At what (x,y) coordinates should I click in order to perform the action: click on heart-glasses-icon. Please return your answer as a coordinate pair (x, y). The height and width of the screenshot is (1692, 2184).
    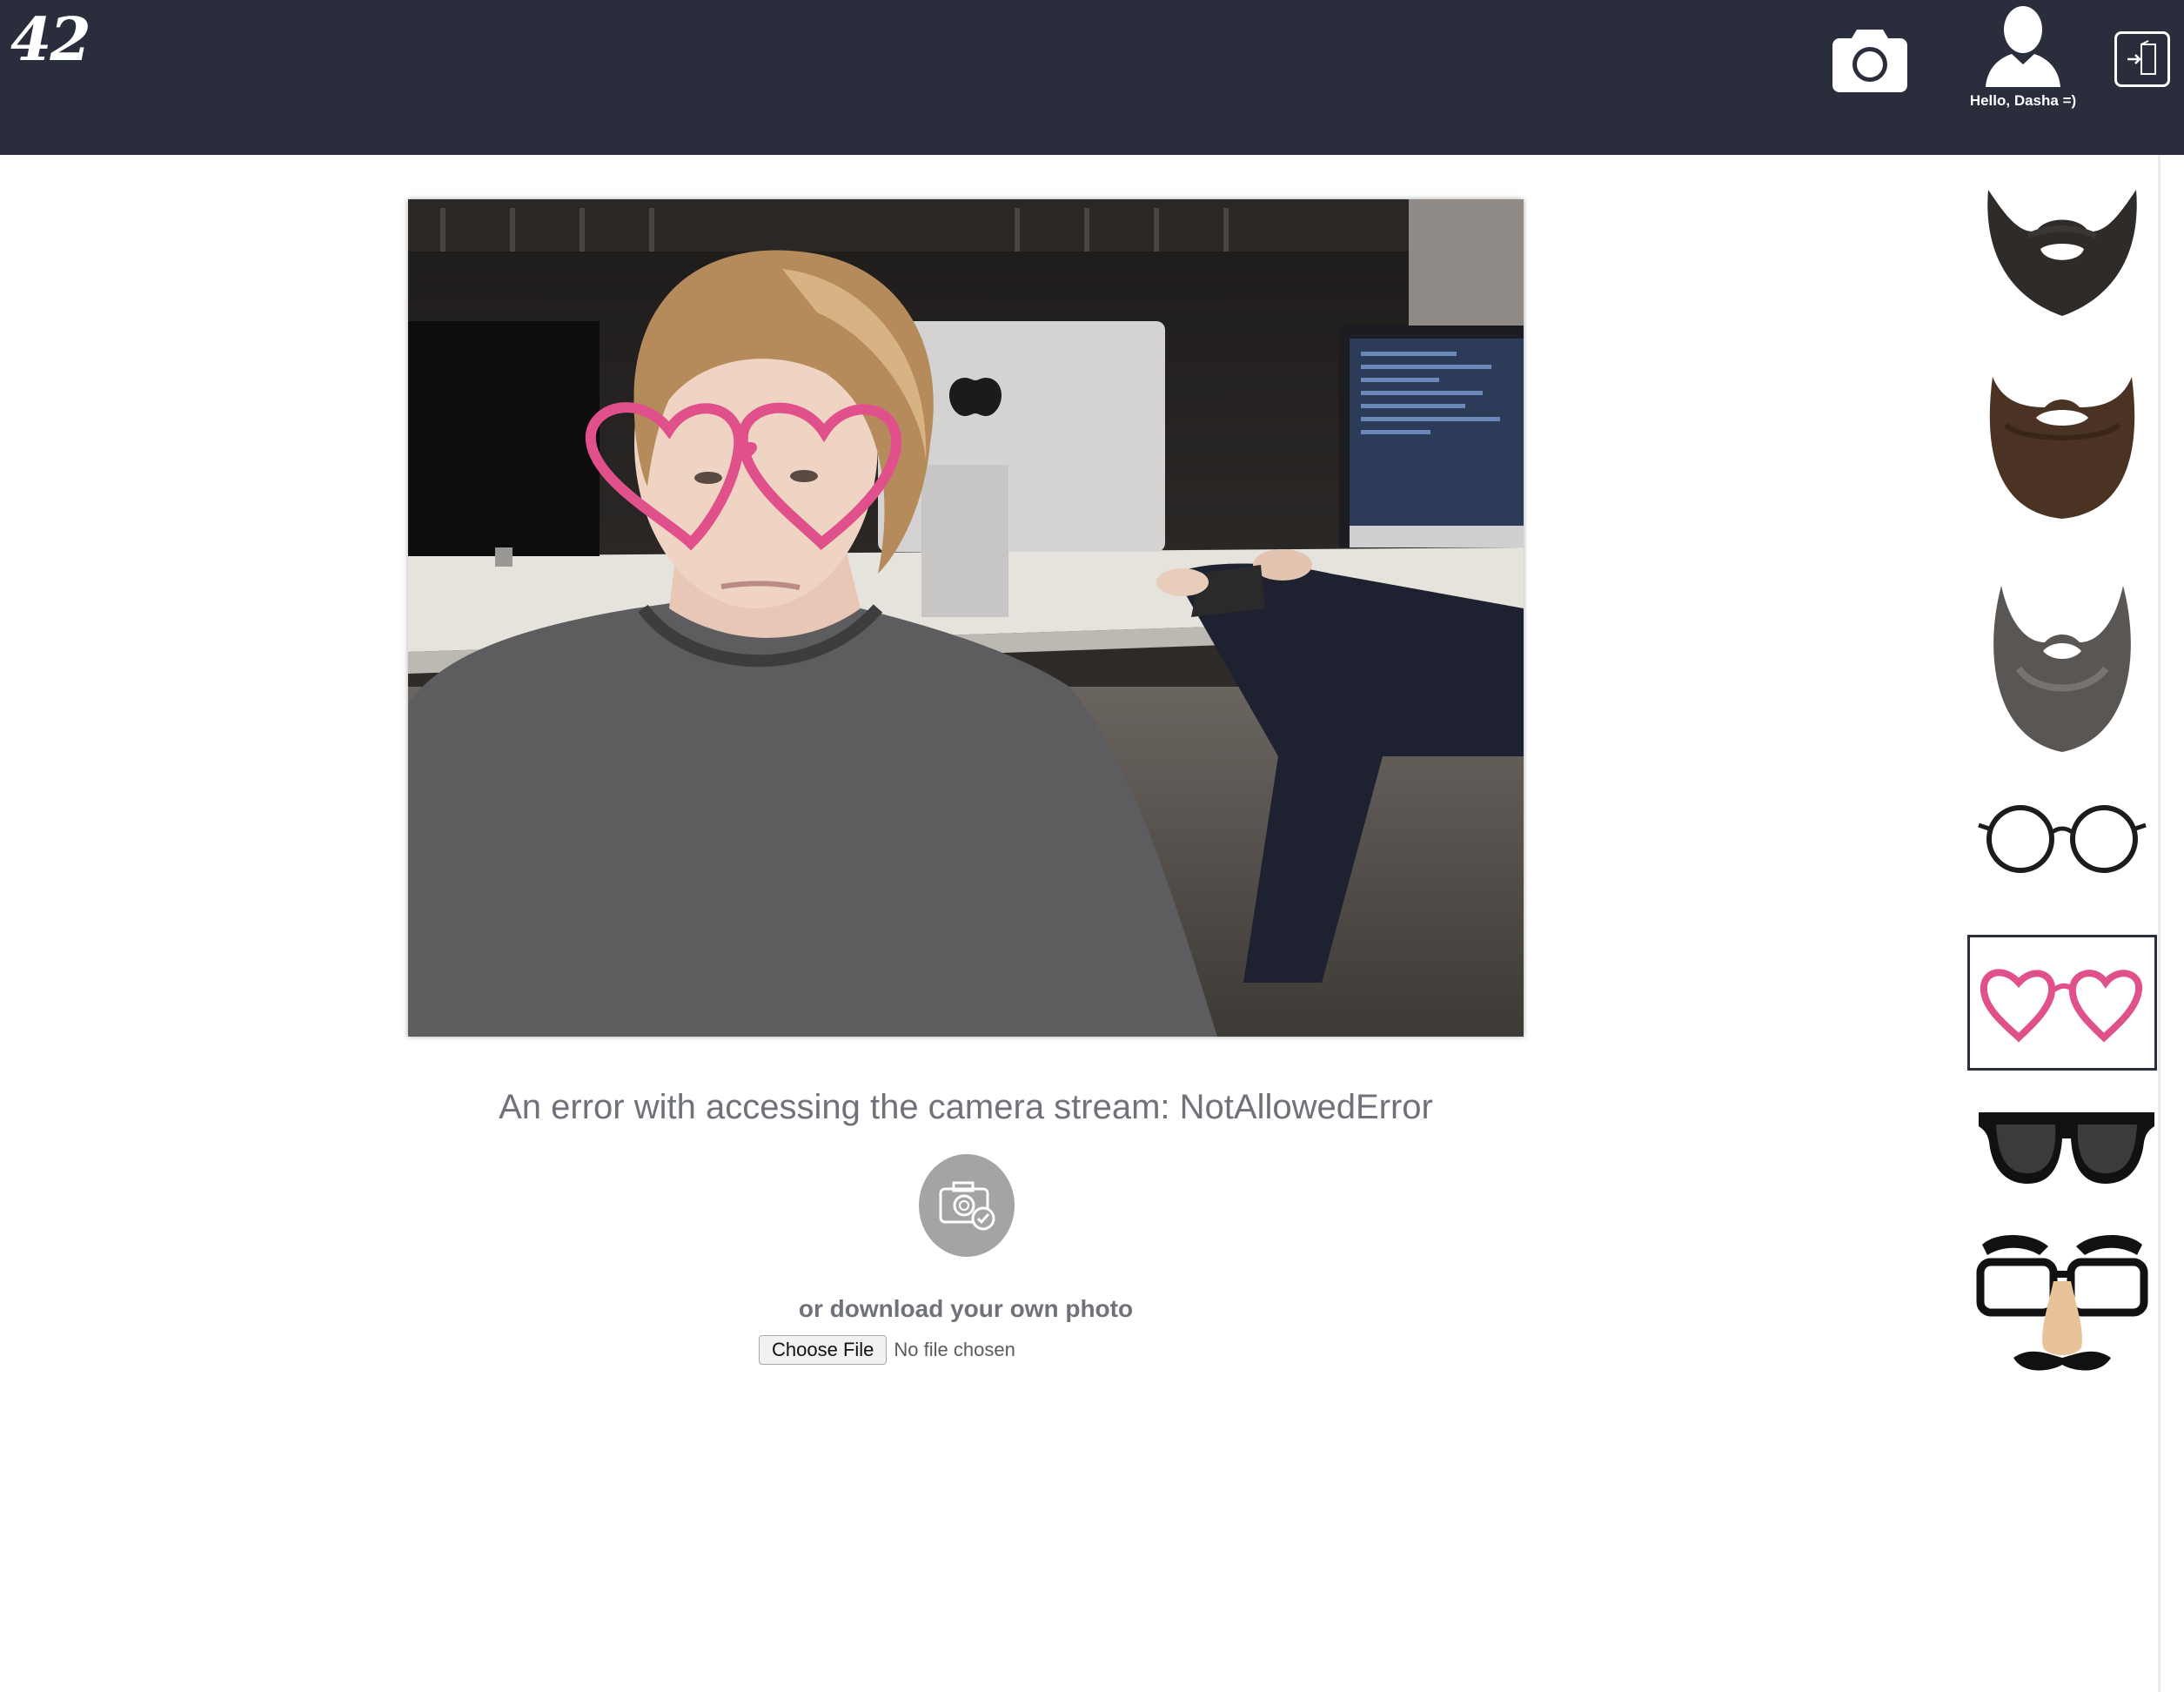
    Looking at the image, I should click on (2061, 1006).